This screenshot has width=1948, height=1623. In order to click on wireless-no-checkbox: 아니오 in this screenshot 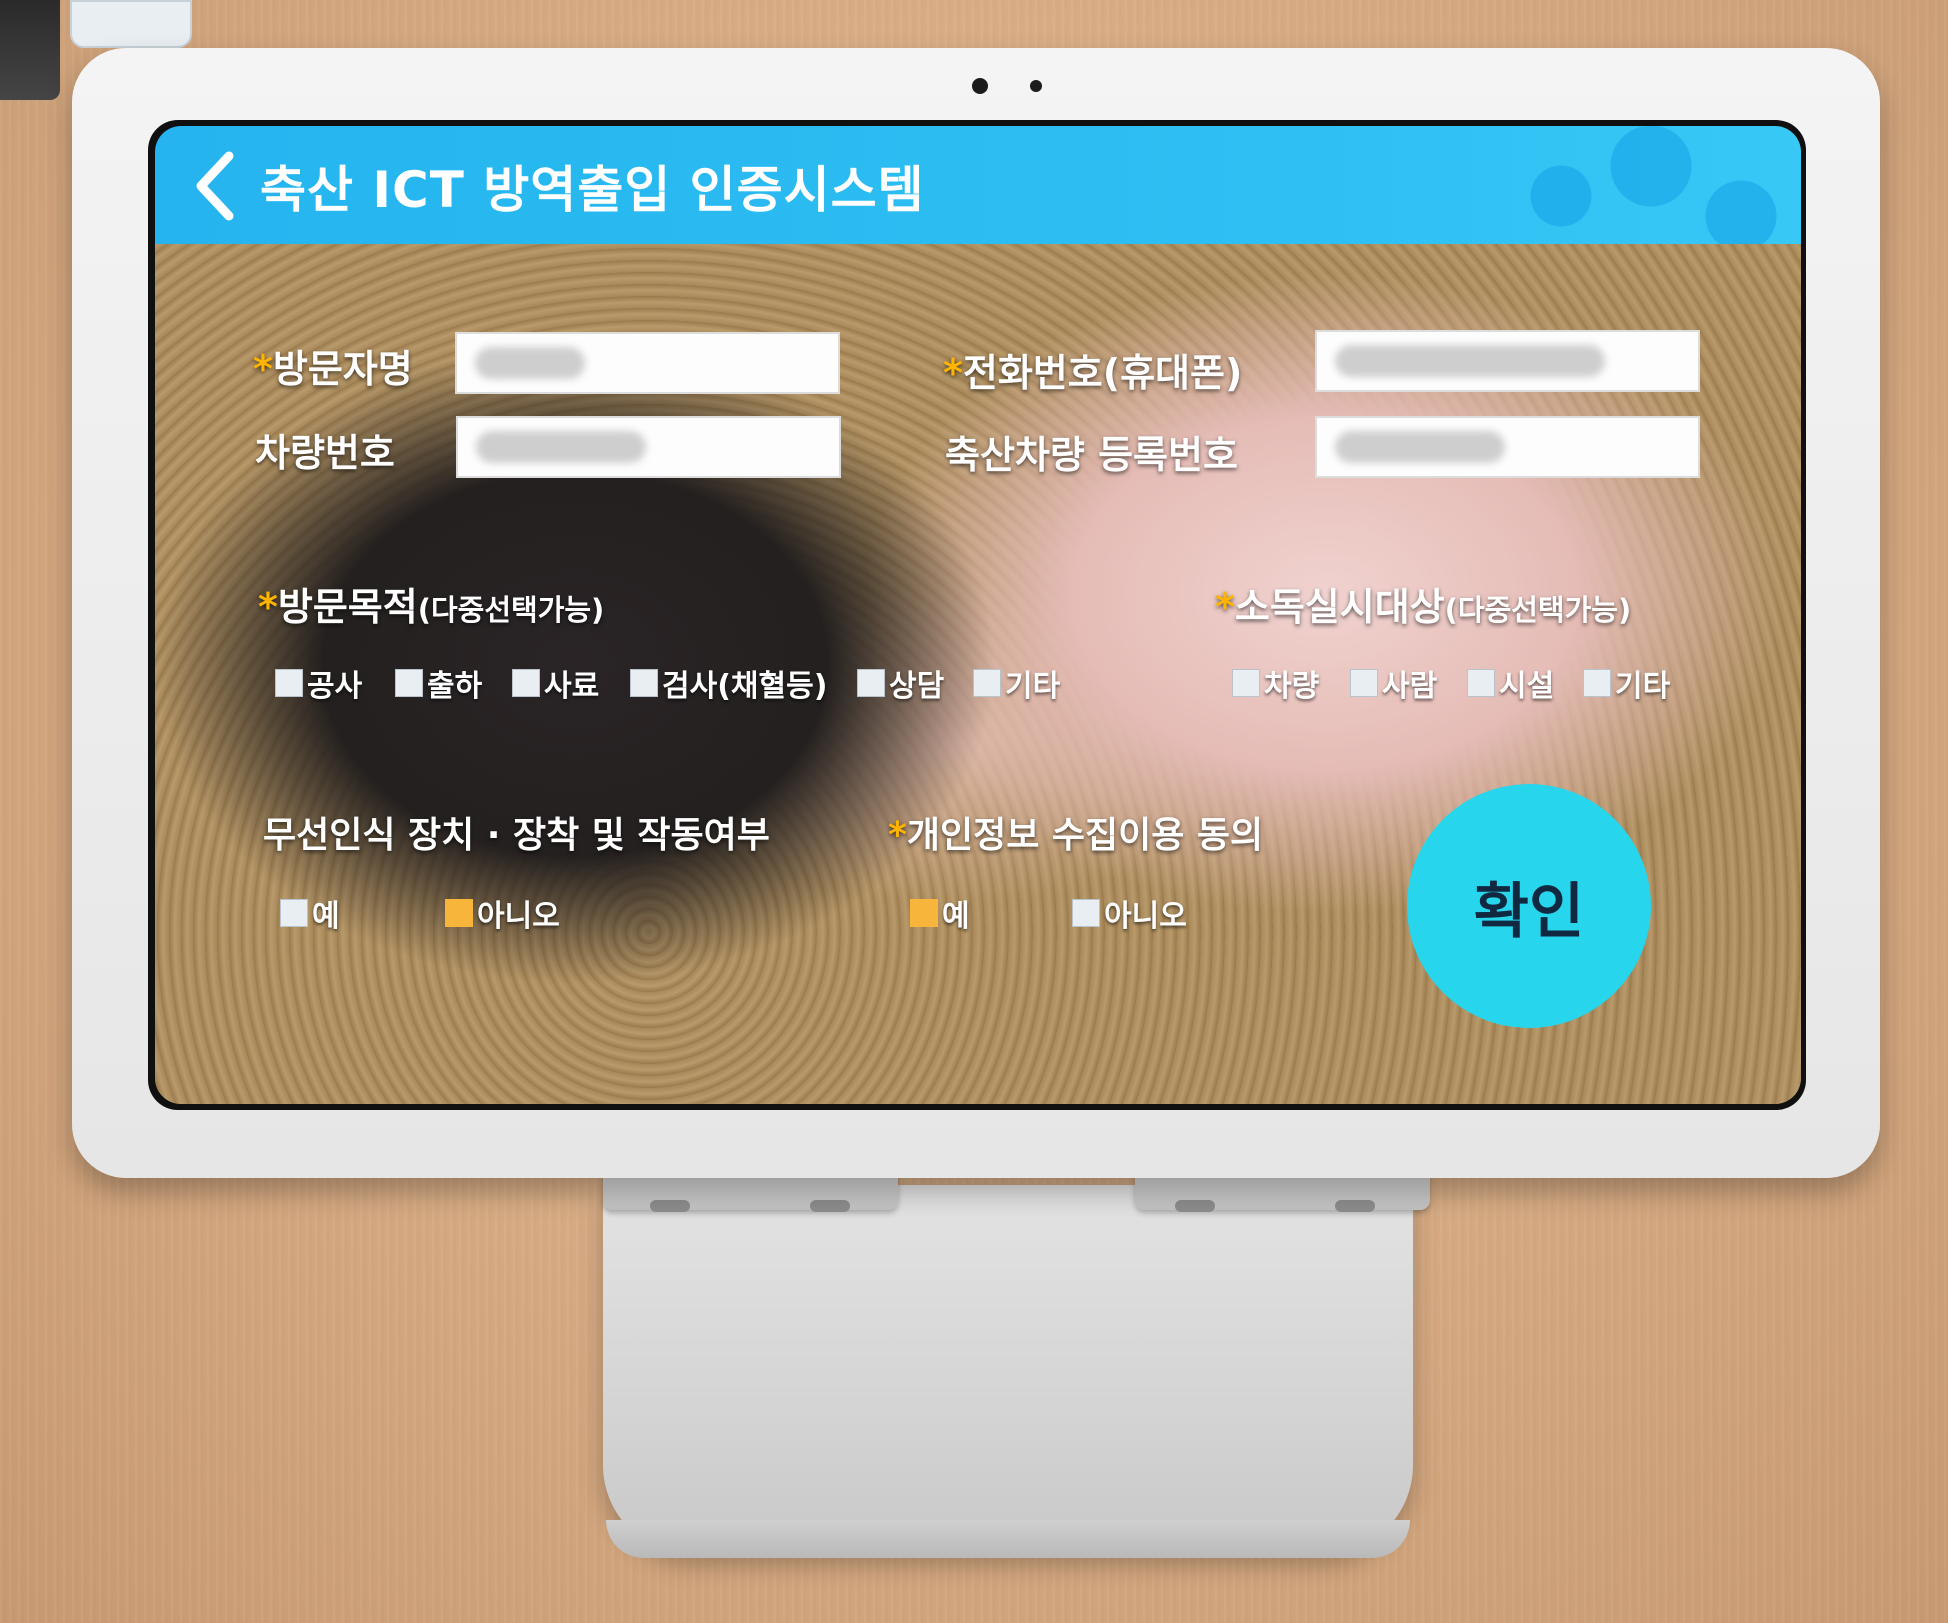, I will do `click(502, 913)`.